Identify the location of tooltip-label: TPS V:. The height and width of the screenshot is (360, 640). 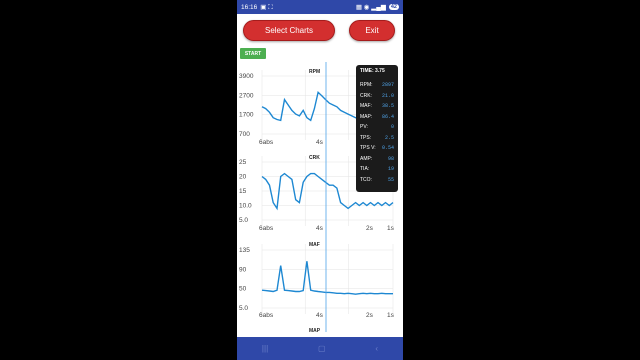
(368, 148).